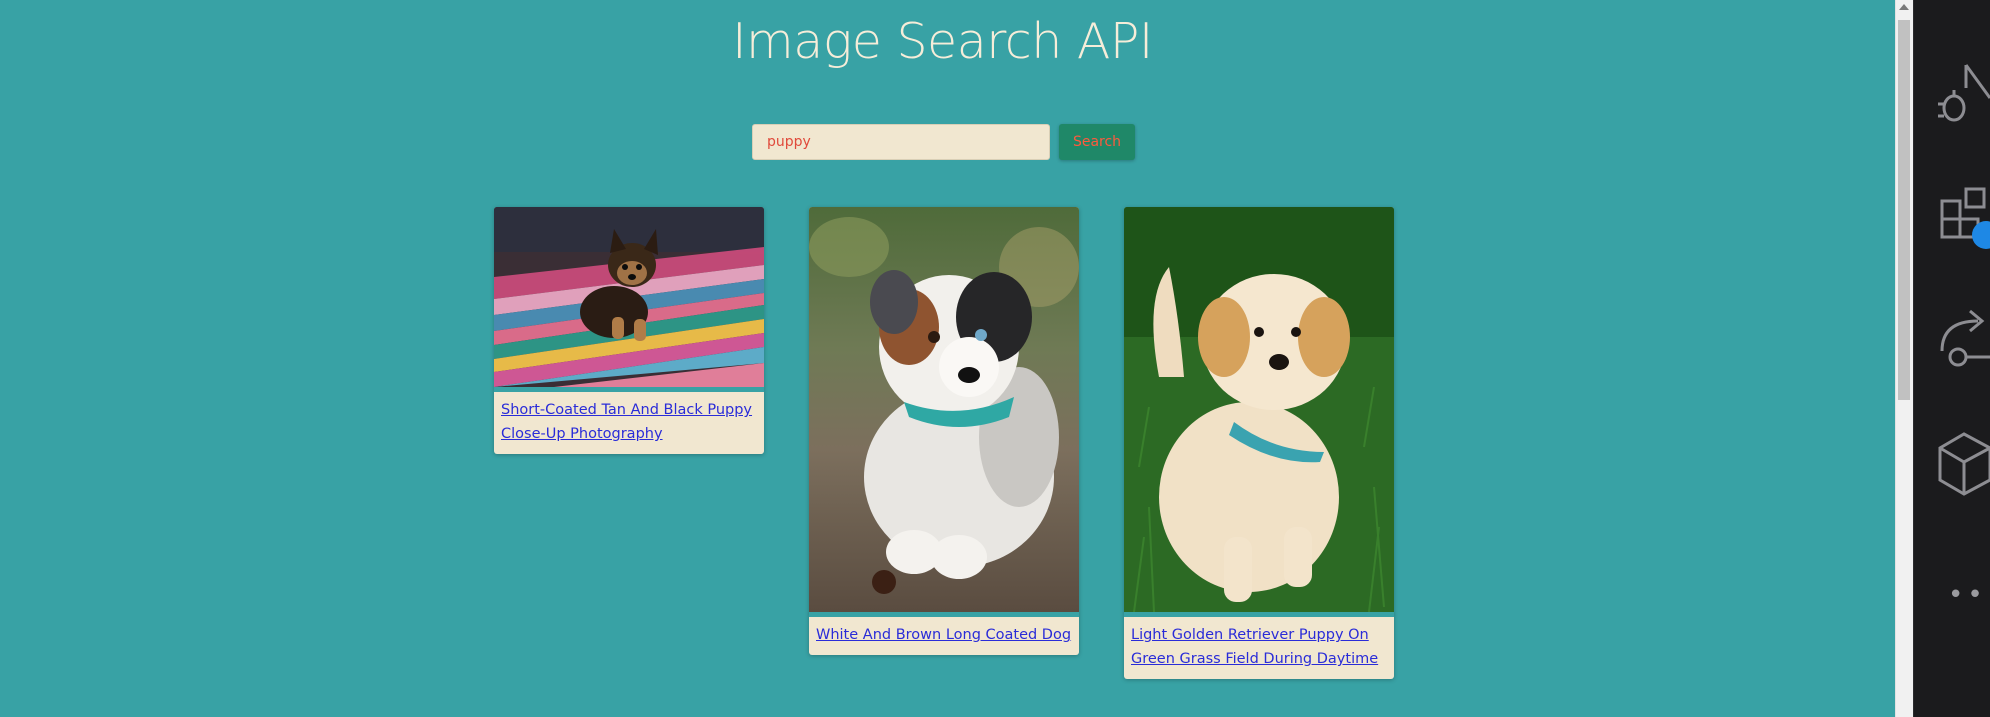  What do you see at coordinates (1967, 595) in the screenshot?
I see `more-icon: ••` at bounding box center [1967, 595].